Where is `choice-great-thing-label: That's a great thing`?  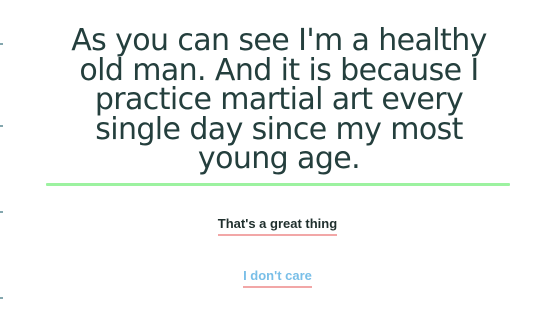 choice-great-thing-label: That's a great thing is located at coordinates (277, 226).